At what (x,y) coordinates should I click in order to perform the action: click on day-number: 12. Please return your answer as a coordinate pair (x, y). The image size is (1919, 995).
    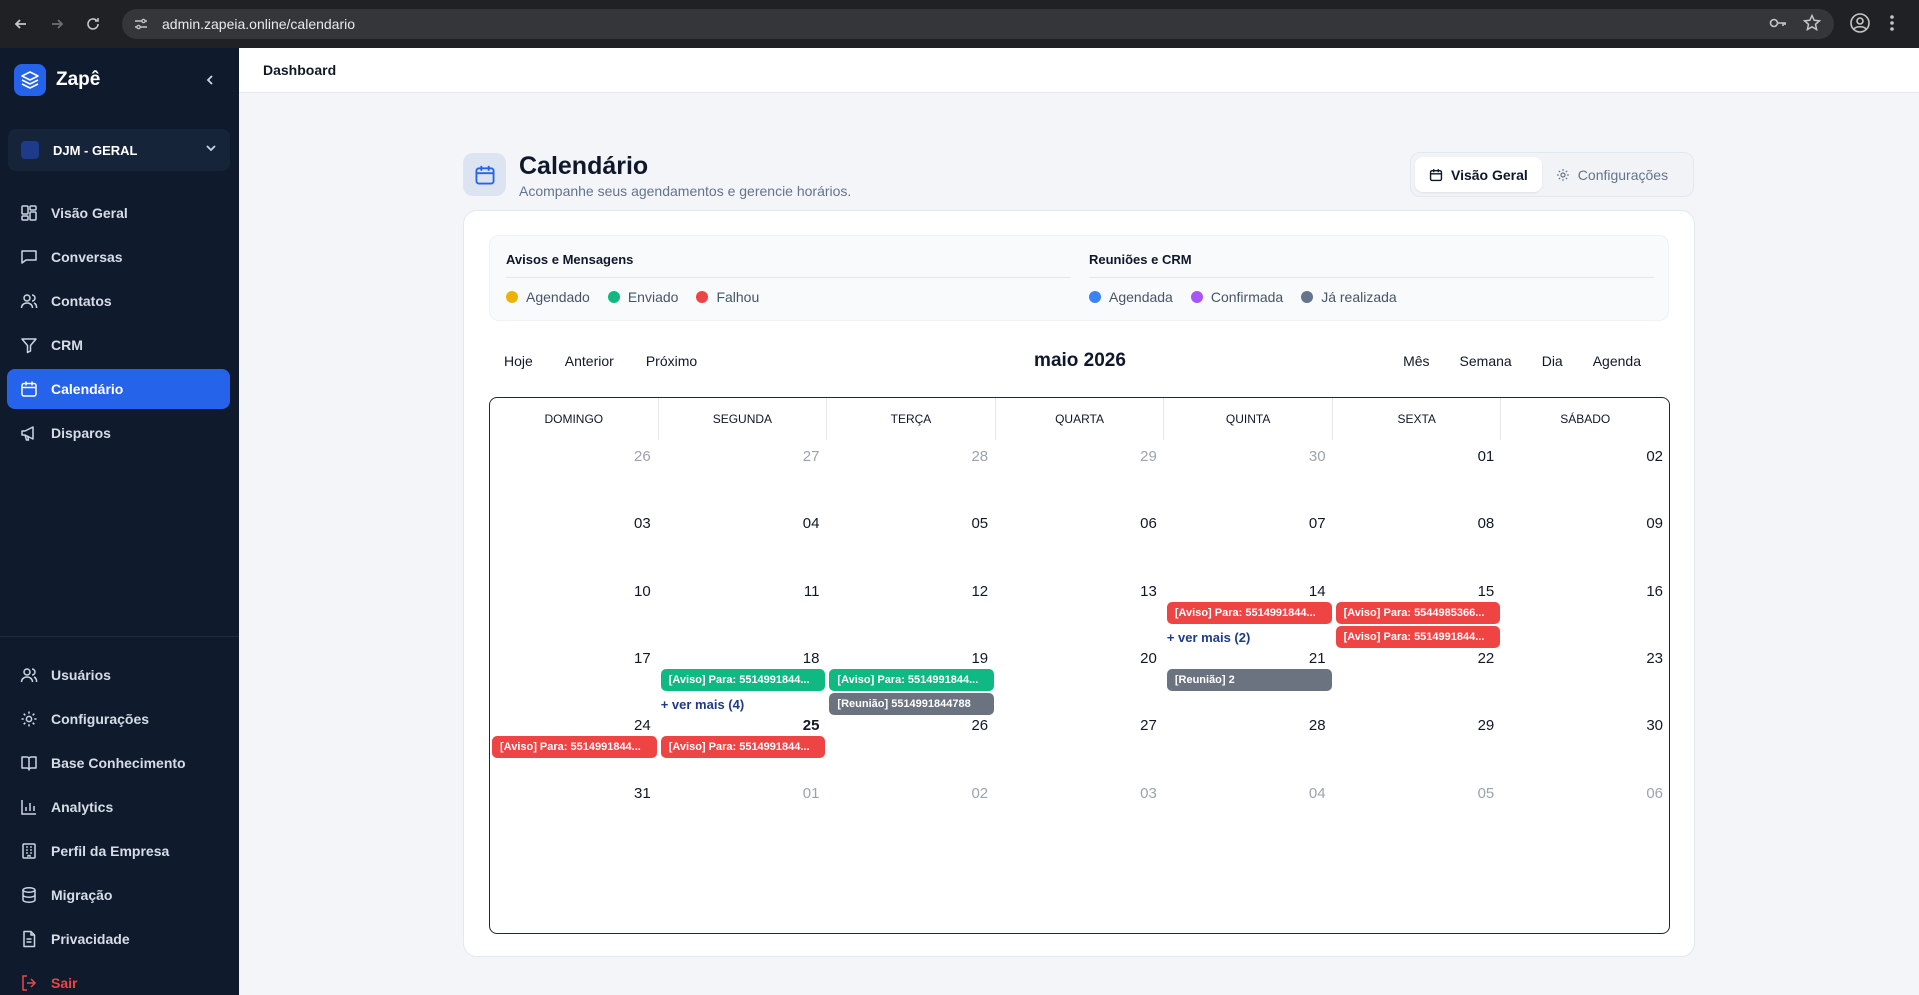
    Looking at the image, I should click on (913, 591).